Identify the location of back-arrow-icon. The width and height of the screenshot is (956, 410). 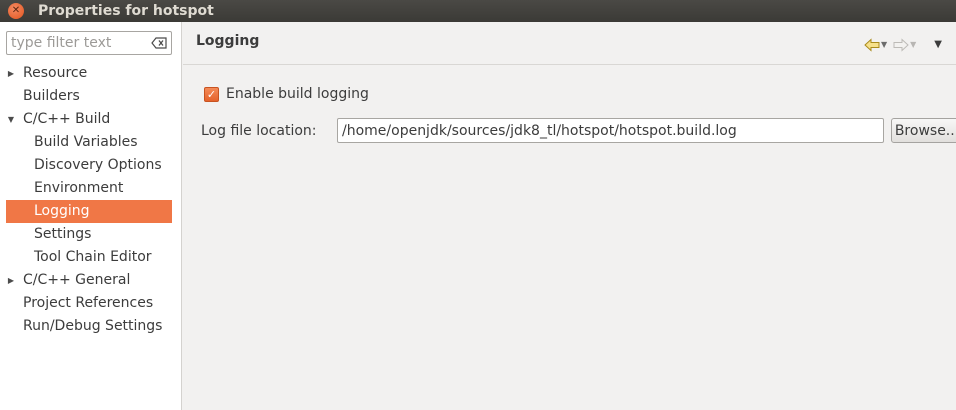
(872, 45).